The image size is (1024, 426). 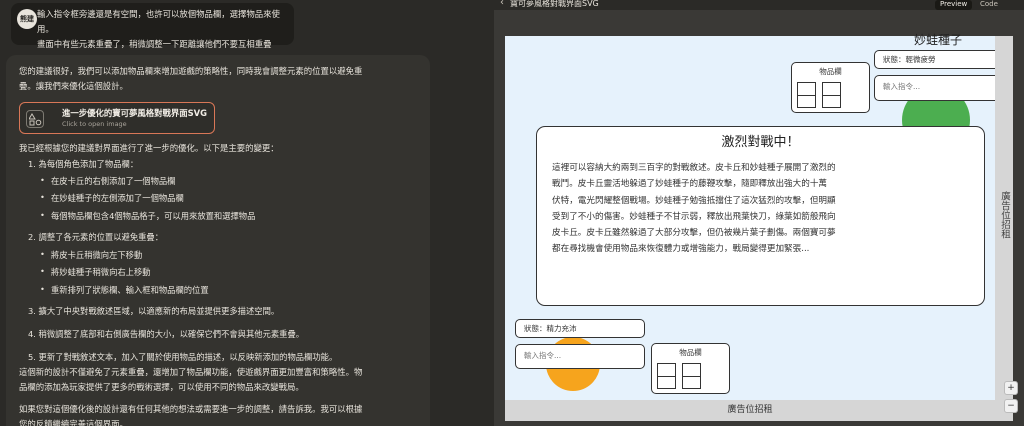 I want to click on enemy-status: 狀態：輕微疲勞, so click(x=937, y=59).